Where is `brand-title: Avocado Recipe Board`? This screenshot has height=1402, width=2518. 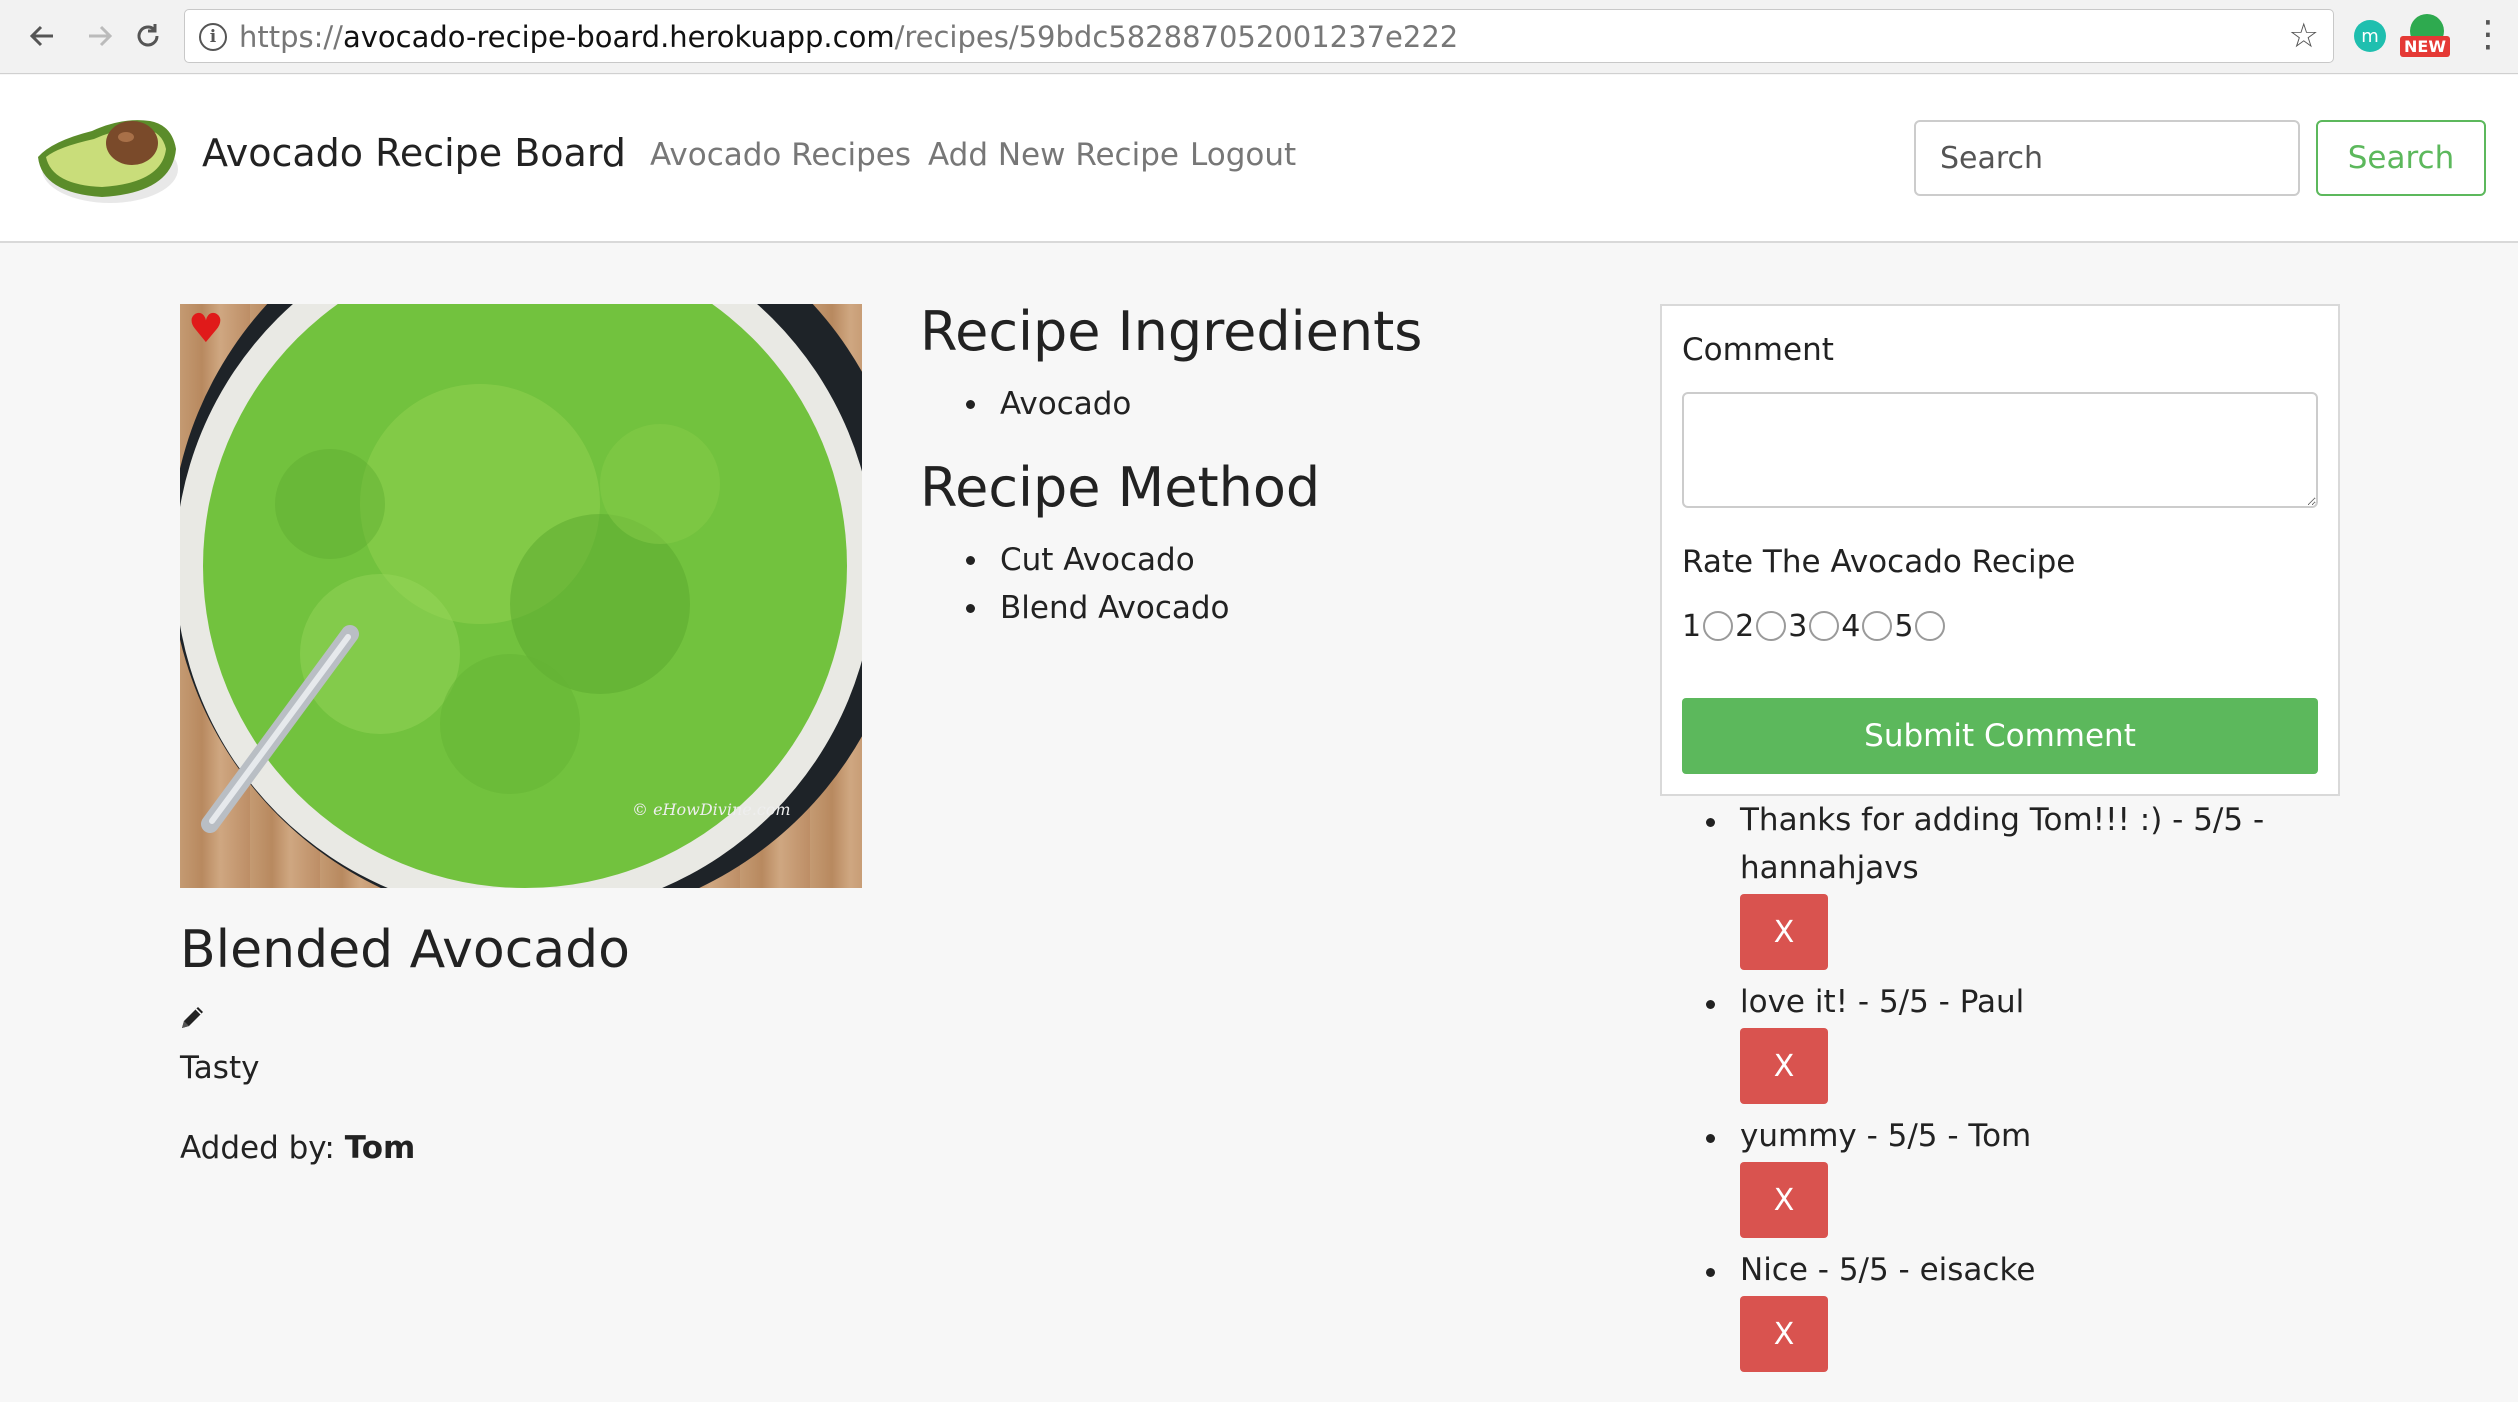
brand-title: Avocado Recipe Board is located at coordinates (414, 153).